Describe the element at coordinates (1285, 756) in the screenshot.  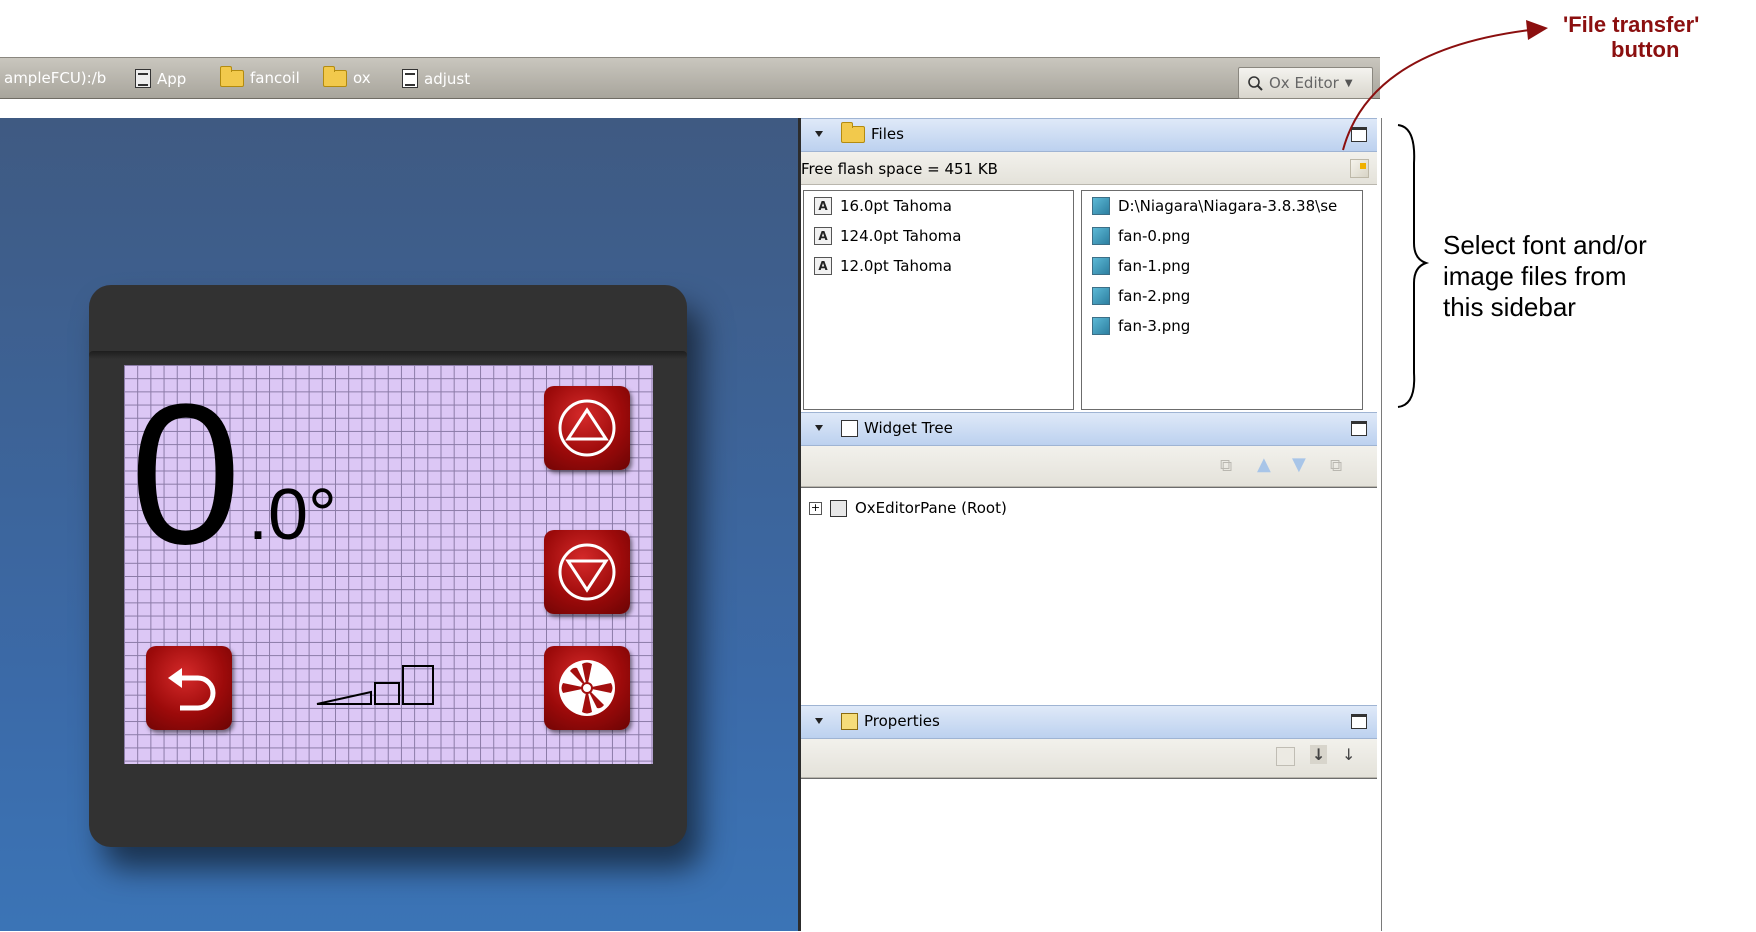
I see `categorize-icon` at that location.